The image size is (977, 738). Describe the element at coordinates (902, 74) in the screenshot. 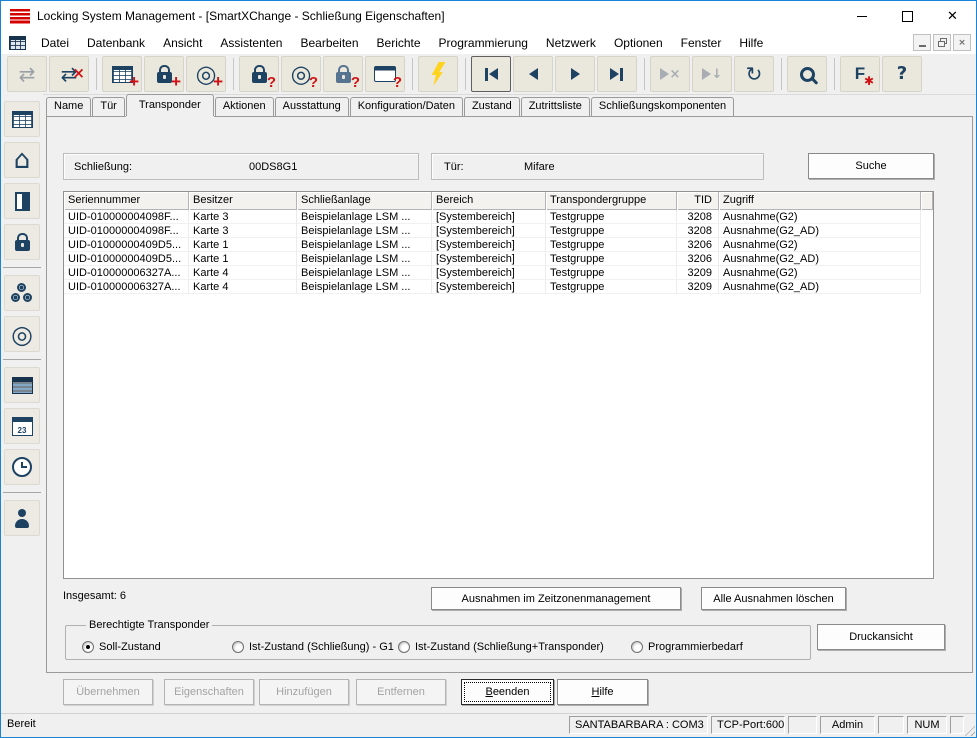

I see `toolbar-help-button: ?` at that location.